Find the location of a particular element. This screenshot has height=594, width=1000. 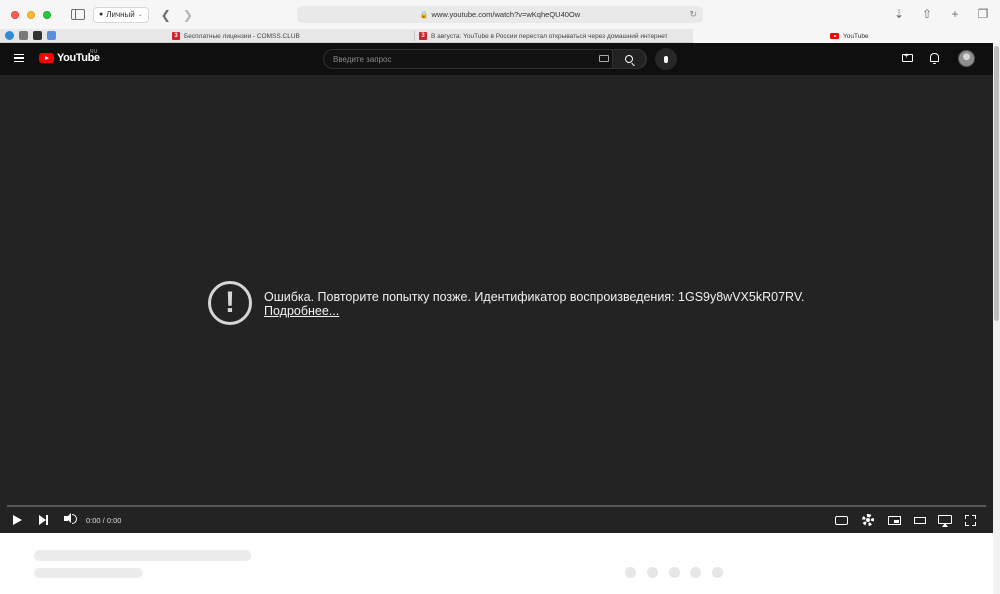

youtube-favicon is located at coordinates (834, 36).